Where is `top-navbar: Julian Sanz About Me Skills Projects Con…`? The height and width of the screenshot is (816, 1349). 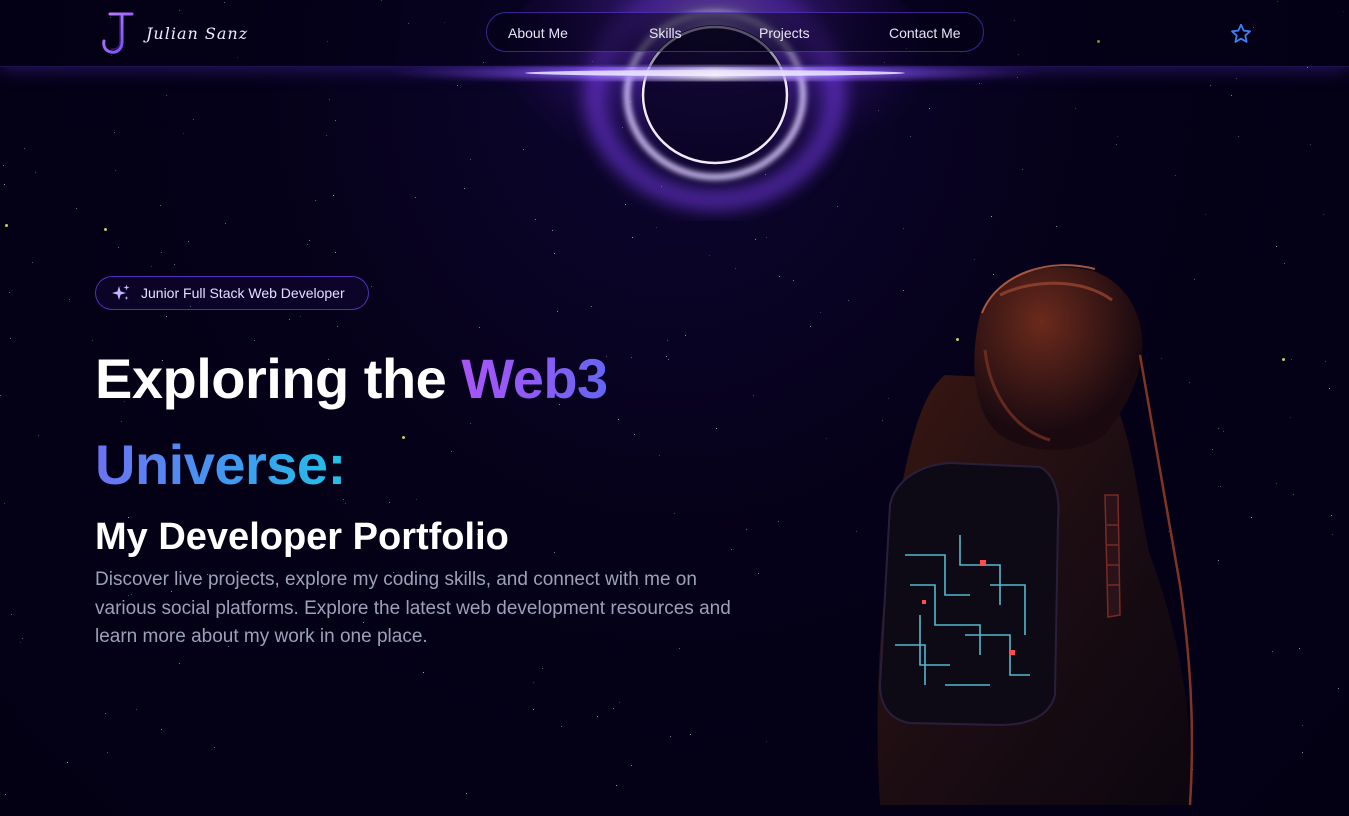
top-navbar: Julian Sanz About Me Skills Projects Con… is located at coordinates (674, 33).